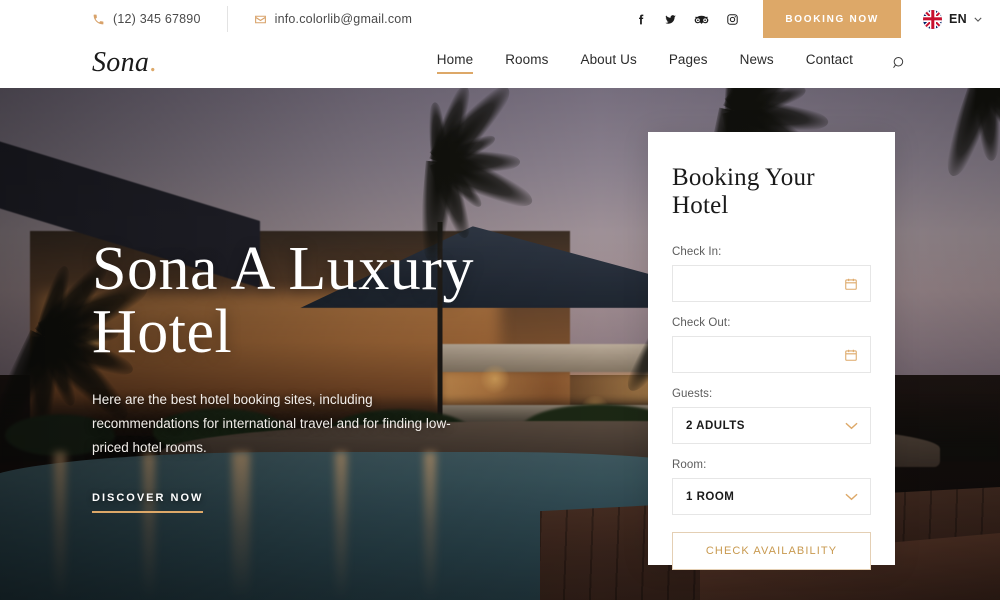 This screenshot has width=1000, height=600. Describe the element at coordinates (98, 19) in the screenshot. I see `phone-icon` at that location.